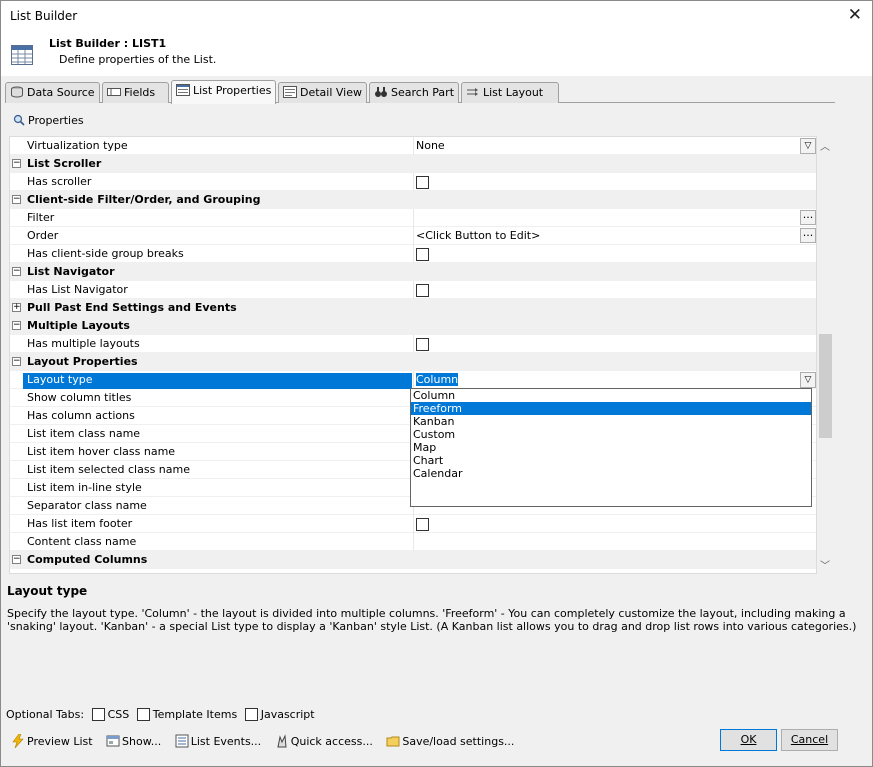 This screenshot has width=873, height=767. What do you see at coordinates (77, 145) in the screenshot?
I see `property-name: Virtualization type` at bounding box center [77, 145].